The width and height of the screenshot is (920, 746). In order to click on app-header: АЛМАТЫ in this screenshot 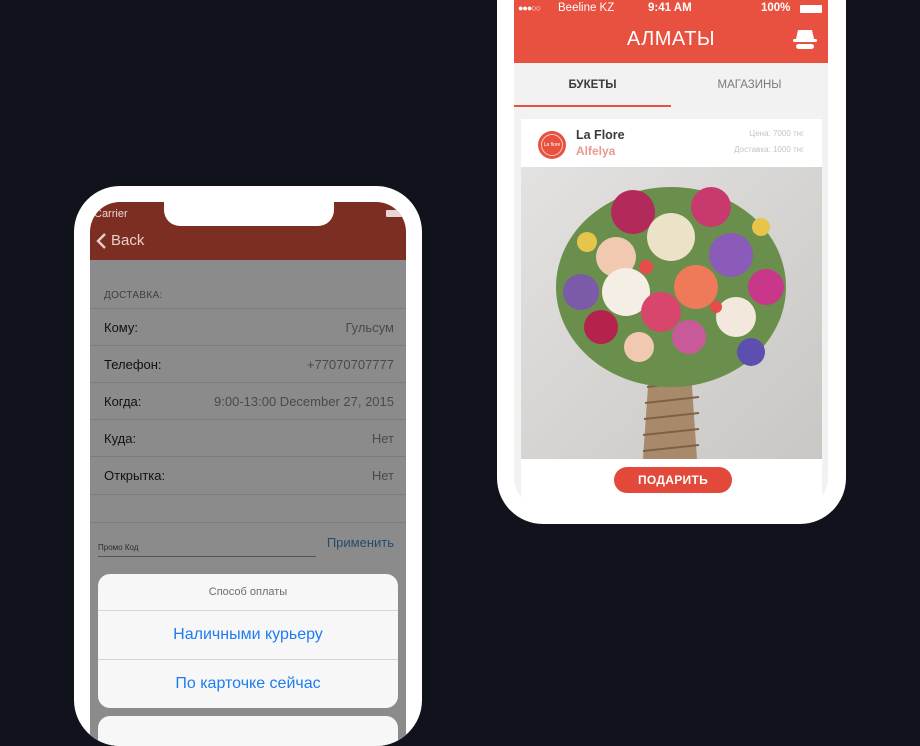, I will do `click(671, 40)`.